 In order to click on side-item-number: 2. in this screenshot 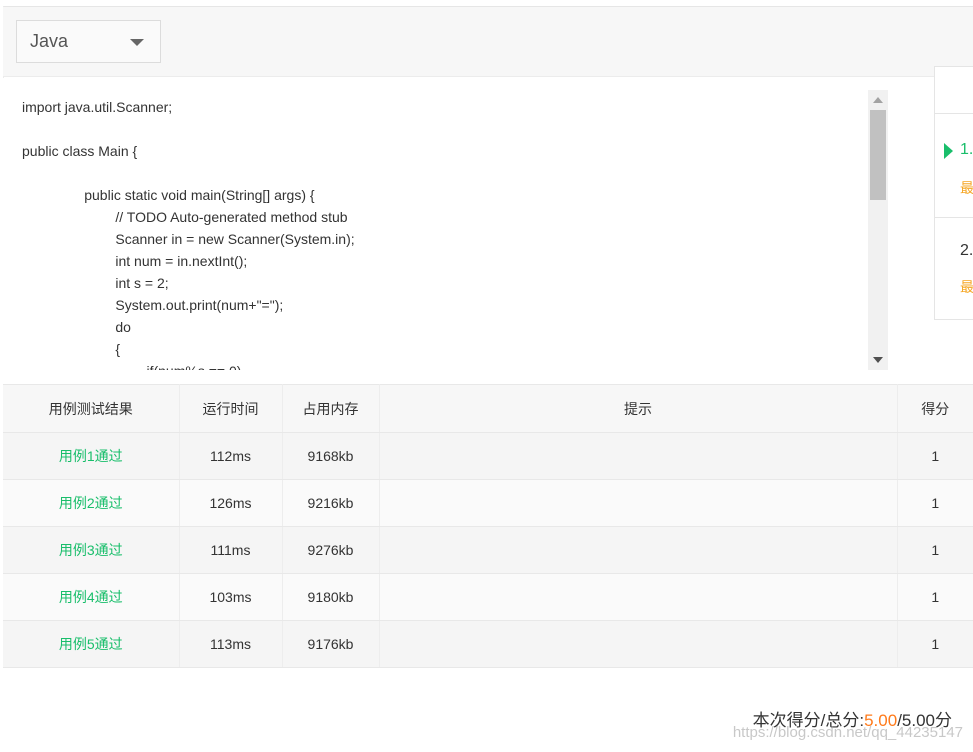, I will do `click(966, 250)`.